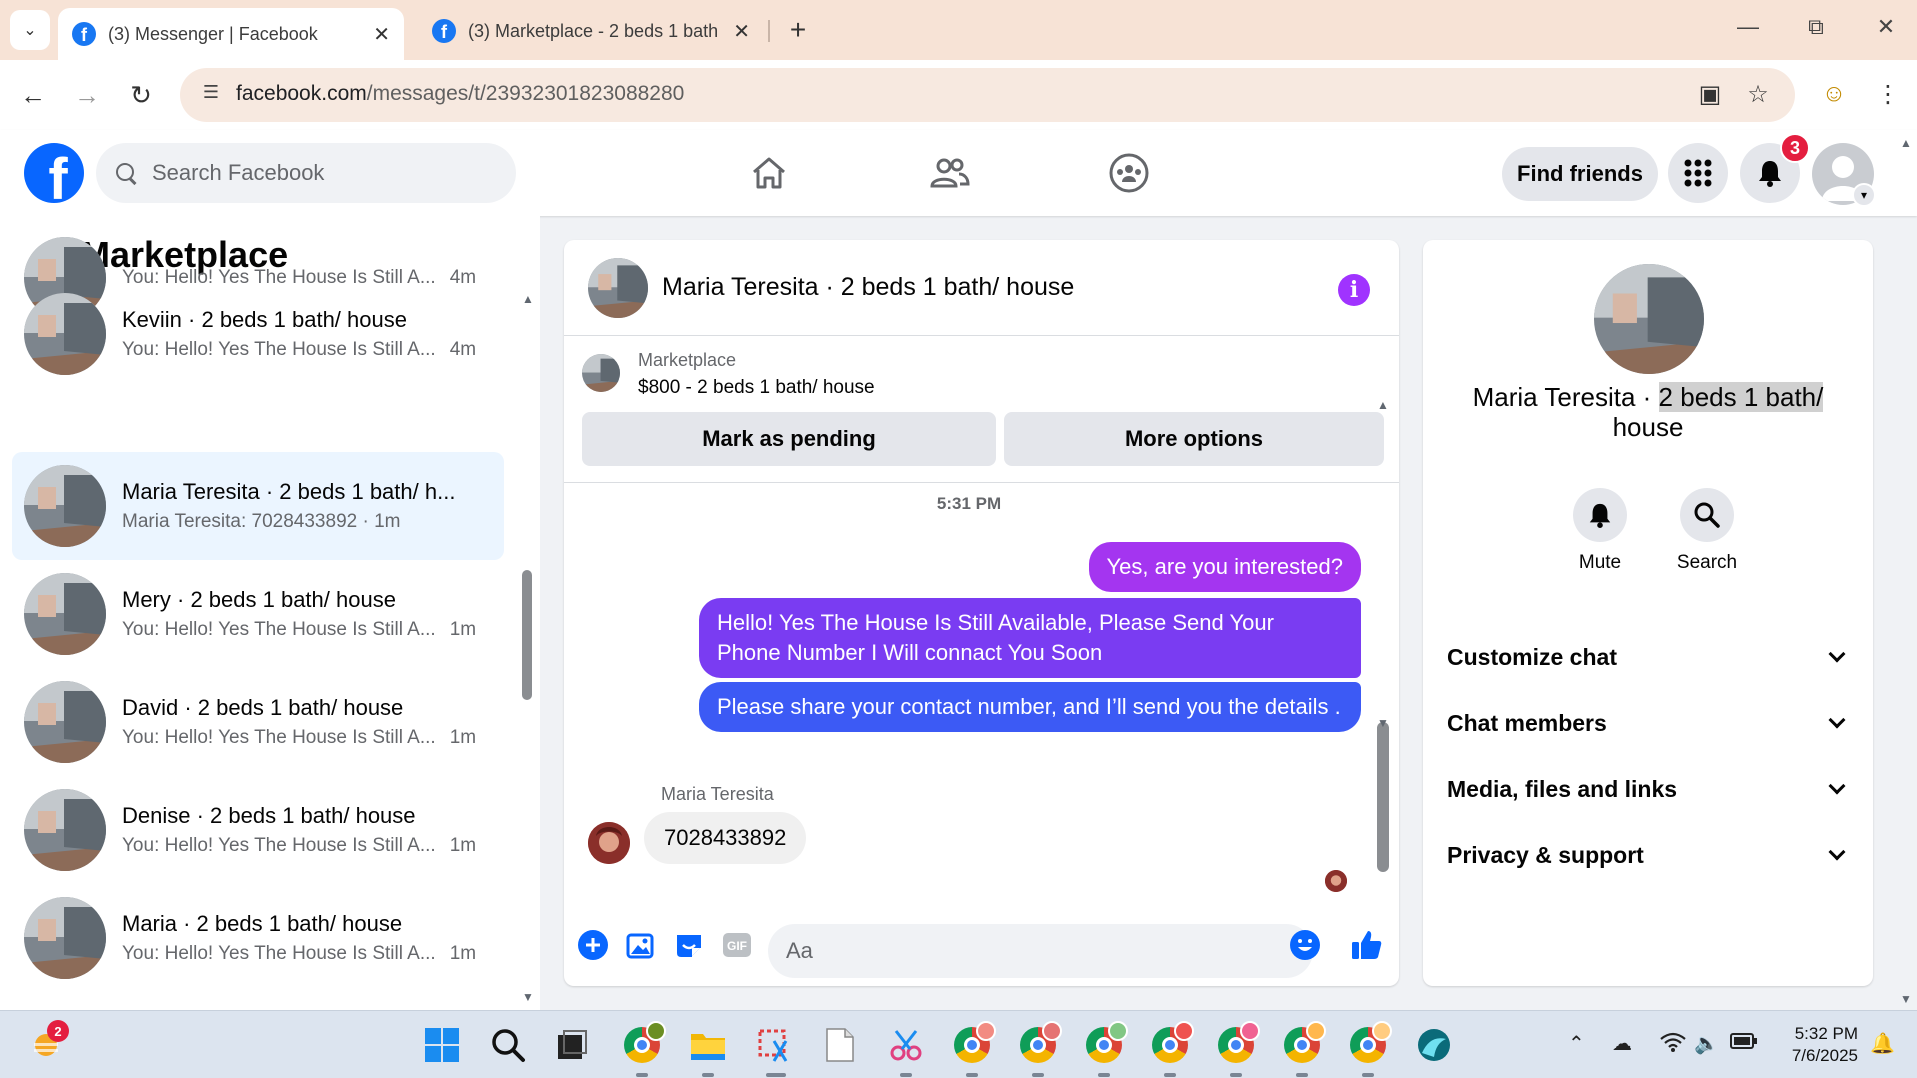  I want to click on chat-title: Maria Teresita · 2 beds 1 bath/ house, so click(868, 287).